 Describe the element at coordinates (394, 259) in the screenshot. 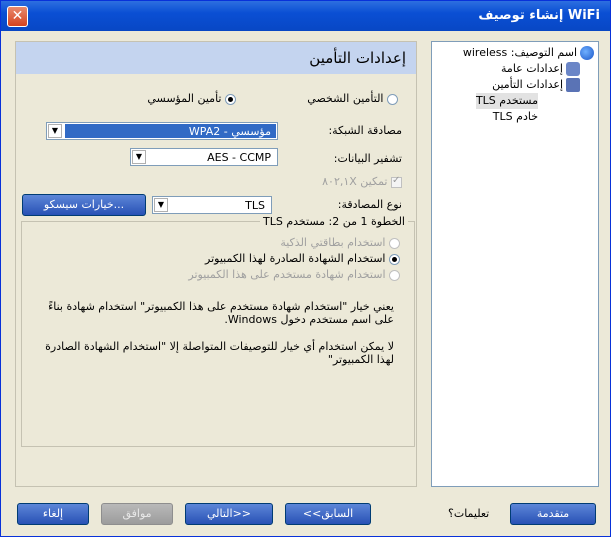

I see `issued-cert-radio` at that location.